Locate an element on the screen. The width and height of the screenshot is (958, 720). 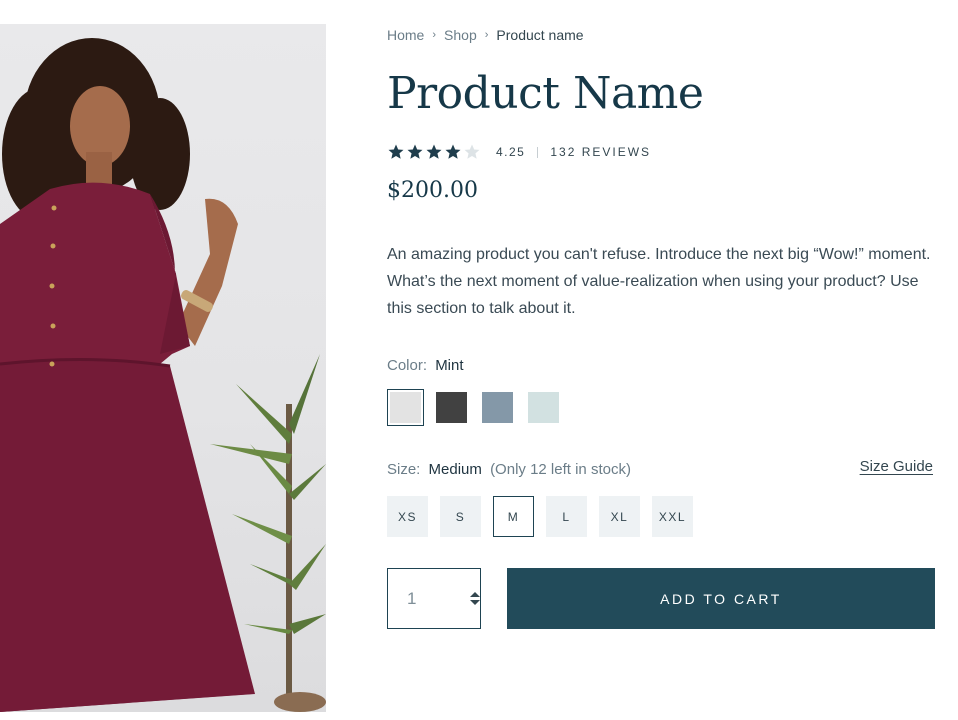
color-selected-value: Mint is located at coordinates (449, 365).